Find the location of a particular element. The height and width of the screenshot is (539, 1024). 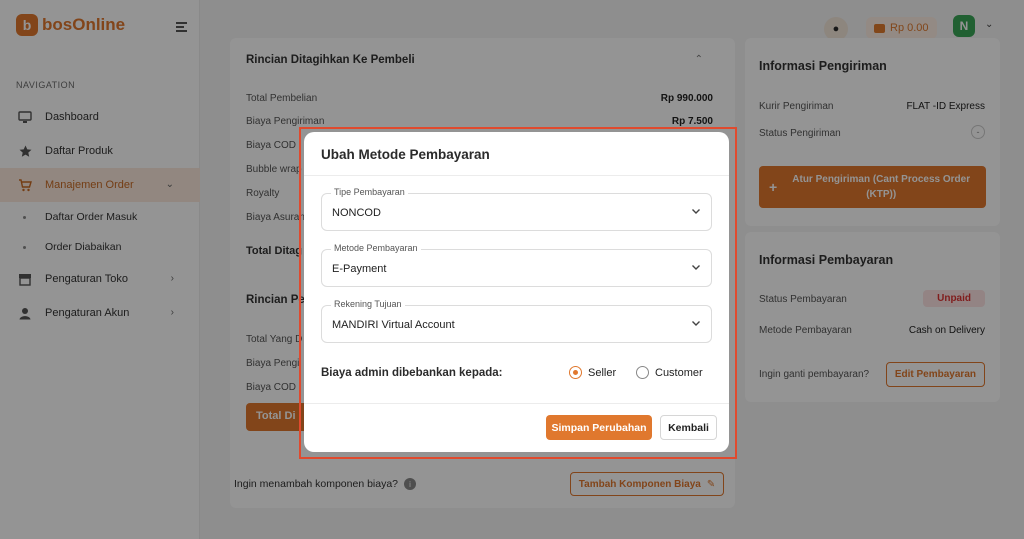

radio-customer: Customer is located at coordinates (669, 372).